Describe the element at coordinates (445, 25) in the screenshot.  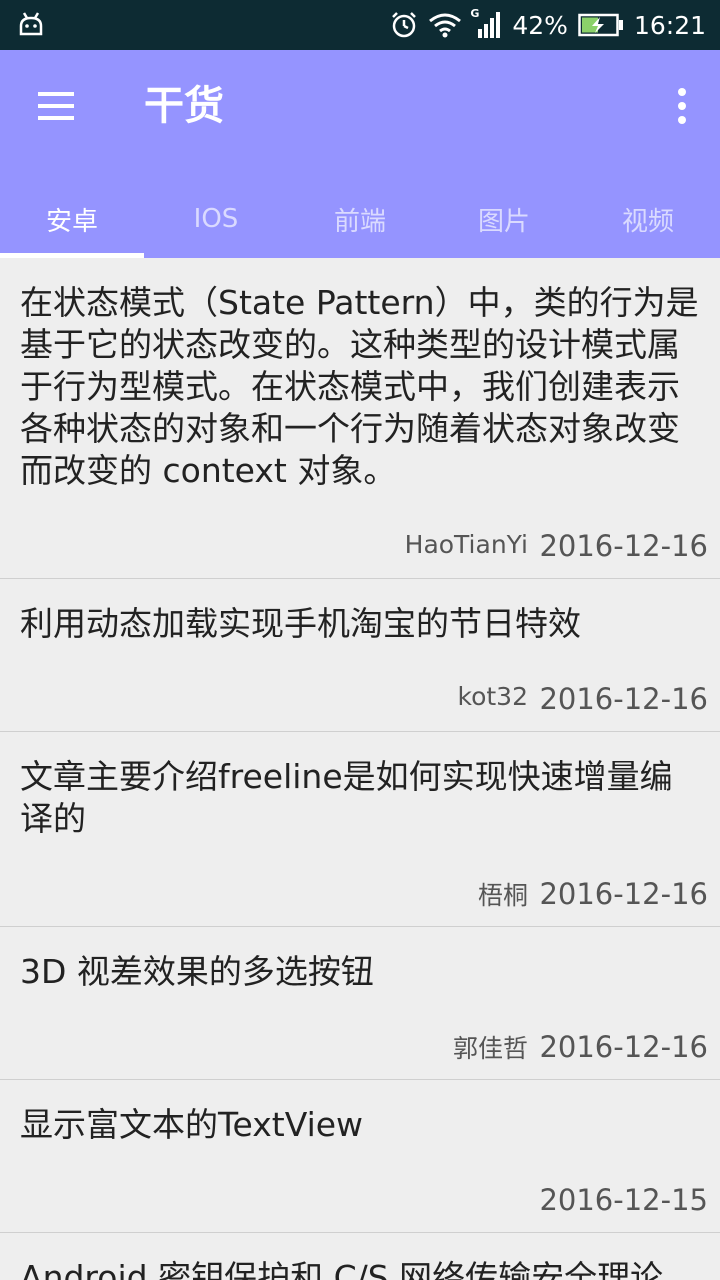
I see `wifi-icon` at that location.